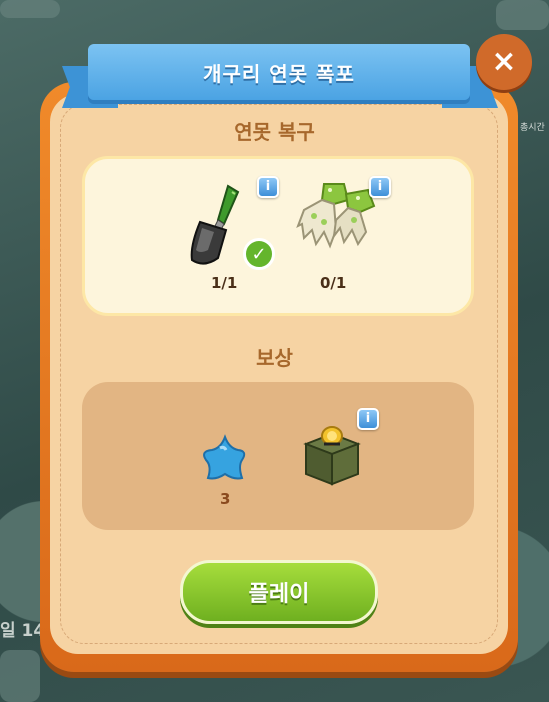 The height and width of the screenshot is (702, 549). What do you see at coordinates (336, 216) in the screenshot?
I see `gloves-icon` at bounding box center [336, 216].